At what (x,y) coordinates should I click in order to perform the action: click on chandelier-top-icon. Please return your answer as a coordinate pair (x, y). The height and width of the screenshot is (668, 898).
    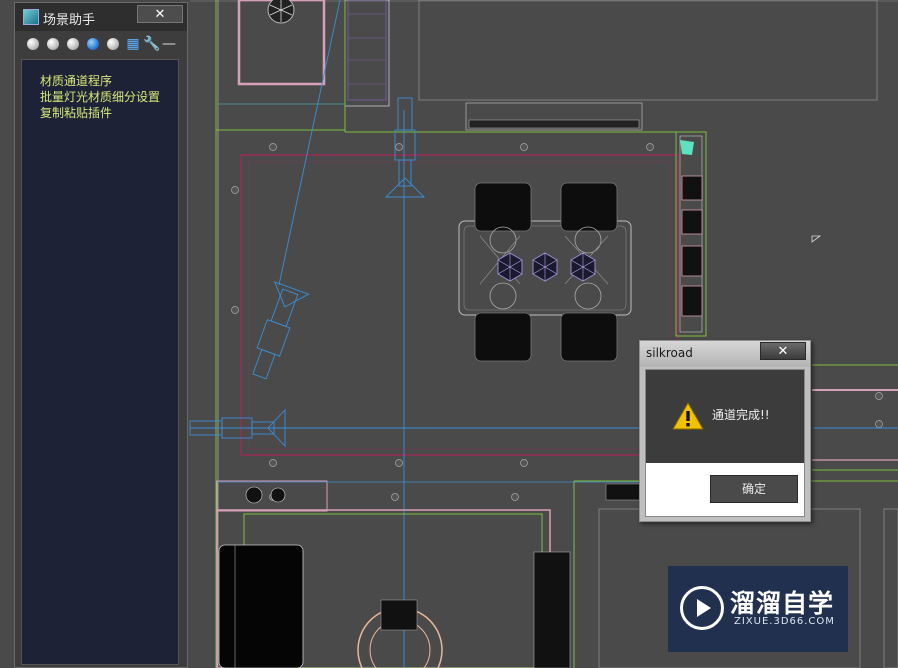
    Looking at the image, I should click on (281, 12).